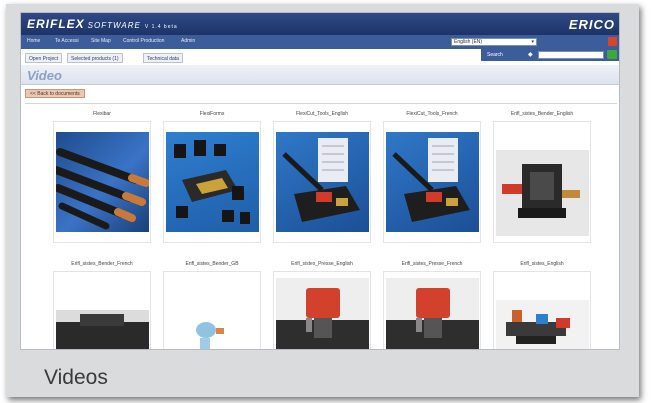  I want to click on tab-selected-products: Selected products (1), so click(95, 58).